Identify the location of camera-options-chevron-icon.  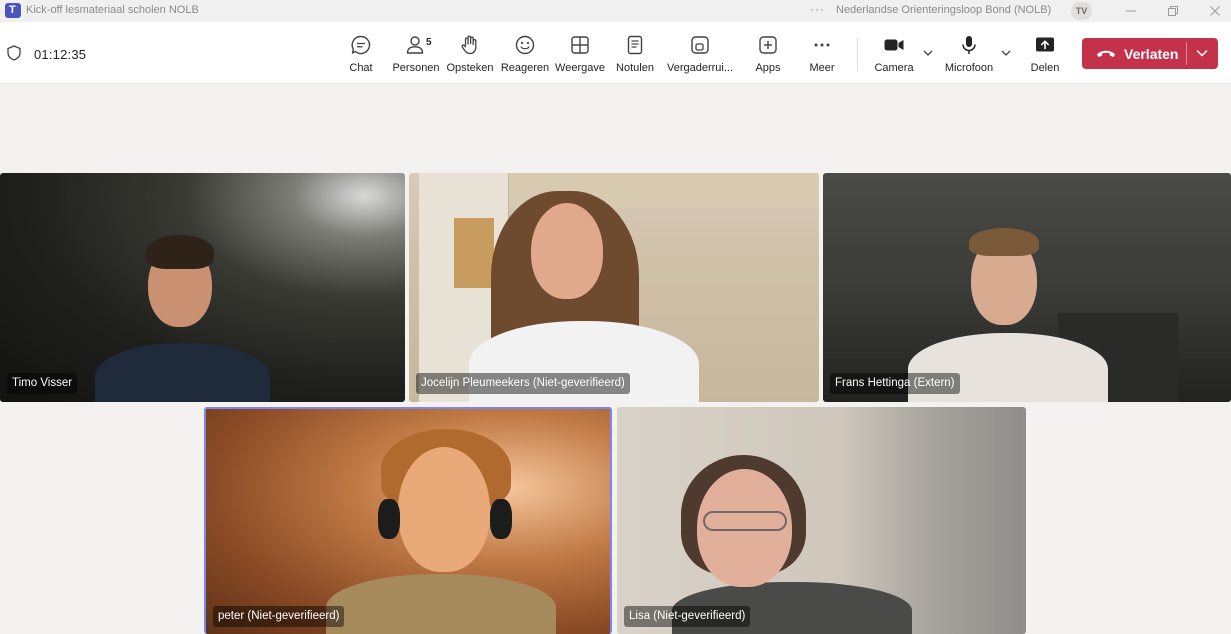
(928, 53).